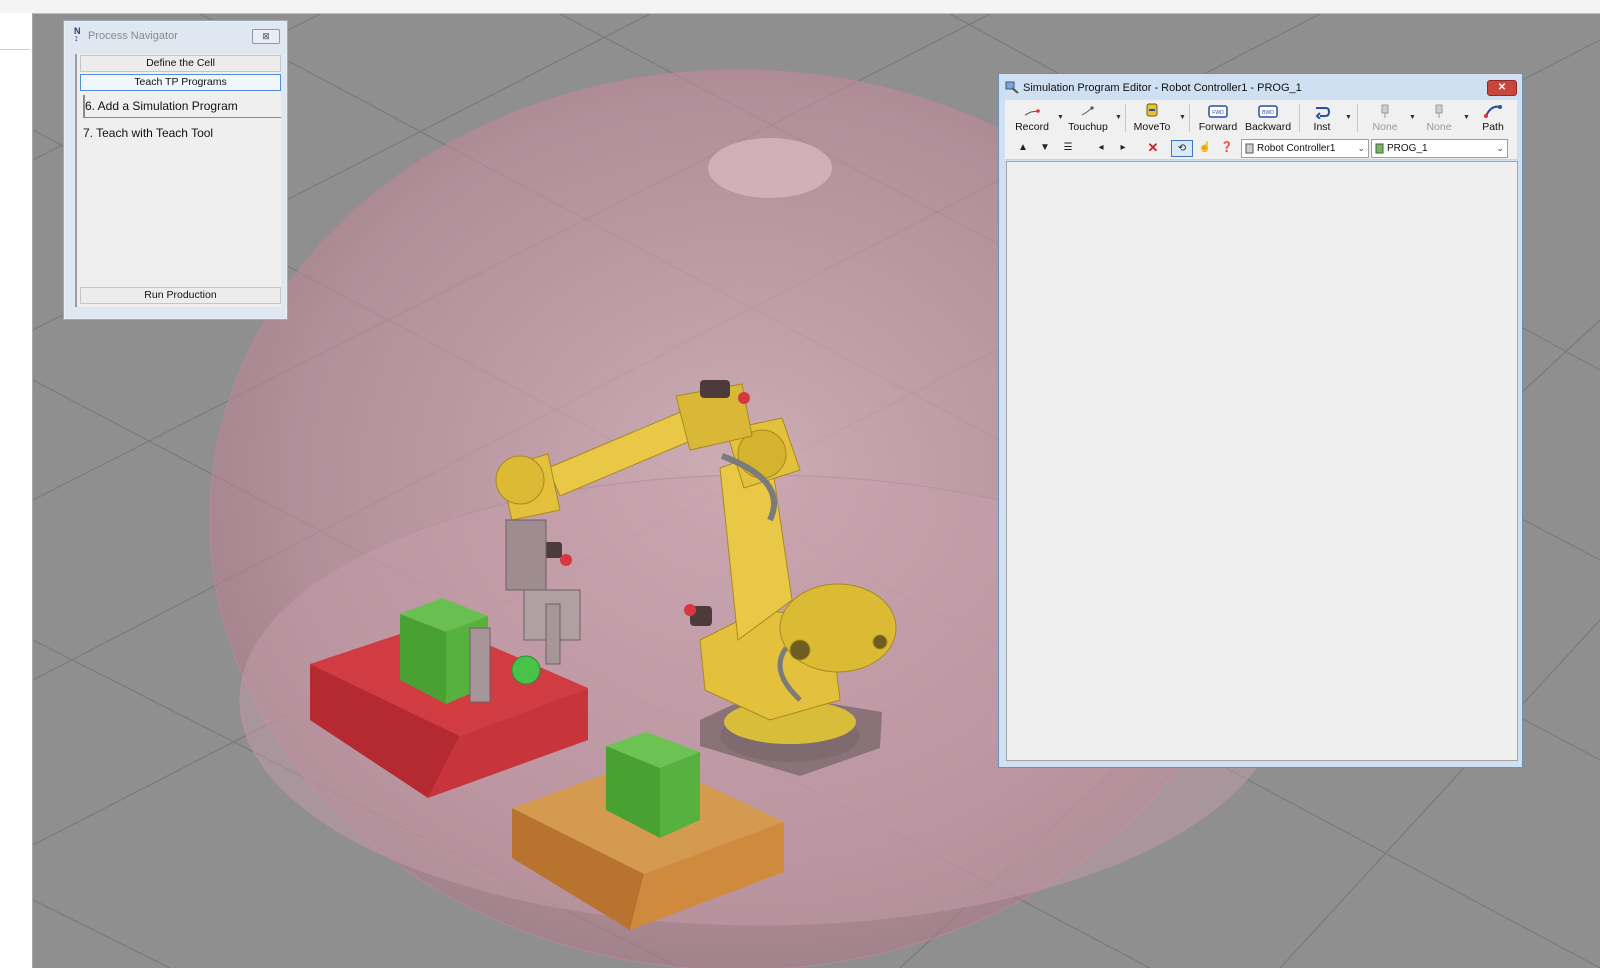 The width and height of the screenshot is (1600, 968). What do you see at coordinates (1502, 88) in the screenshot?
I see `close-icon: ✕` at bounding box center [1502, 88].